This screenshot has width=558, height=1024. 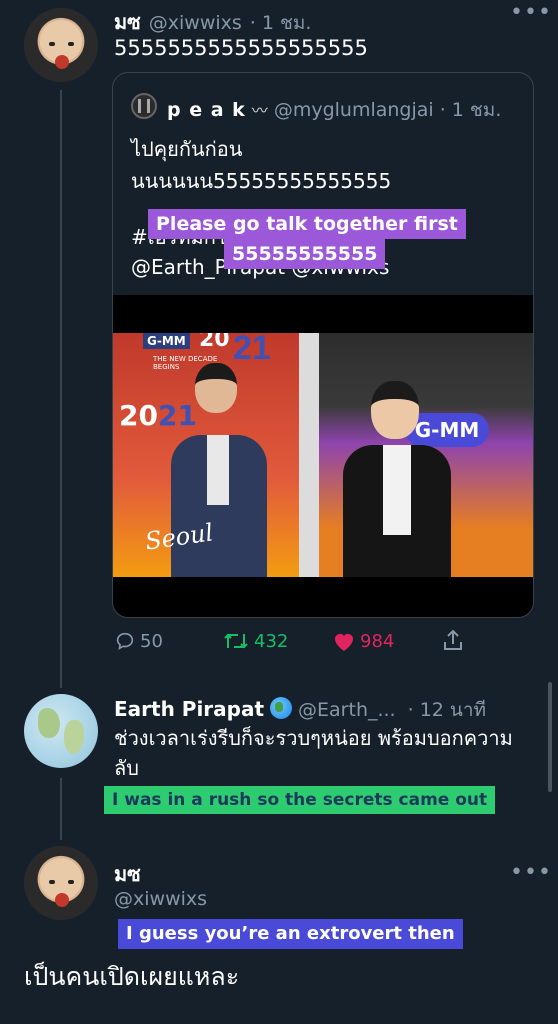 I want to click on scrollbar, so click(x=550, y=737).